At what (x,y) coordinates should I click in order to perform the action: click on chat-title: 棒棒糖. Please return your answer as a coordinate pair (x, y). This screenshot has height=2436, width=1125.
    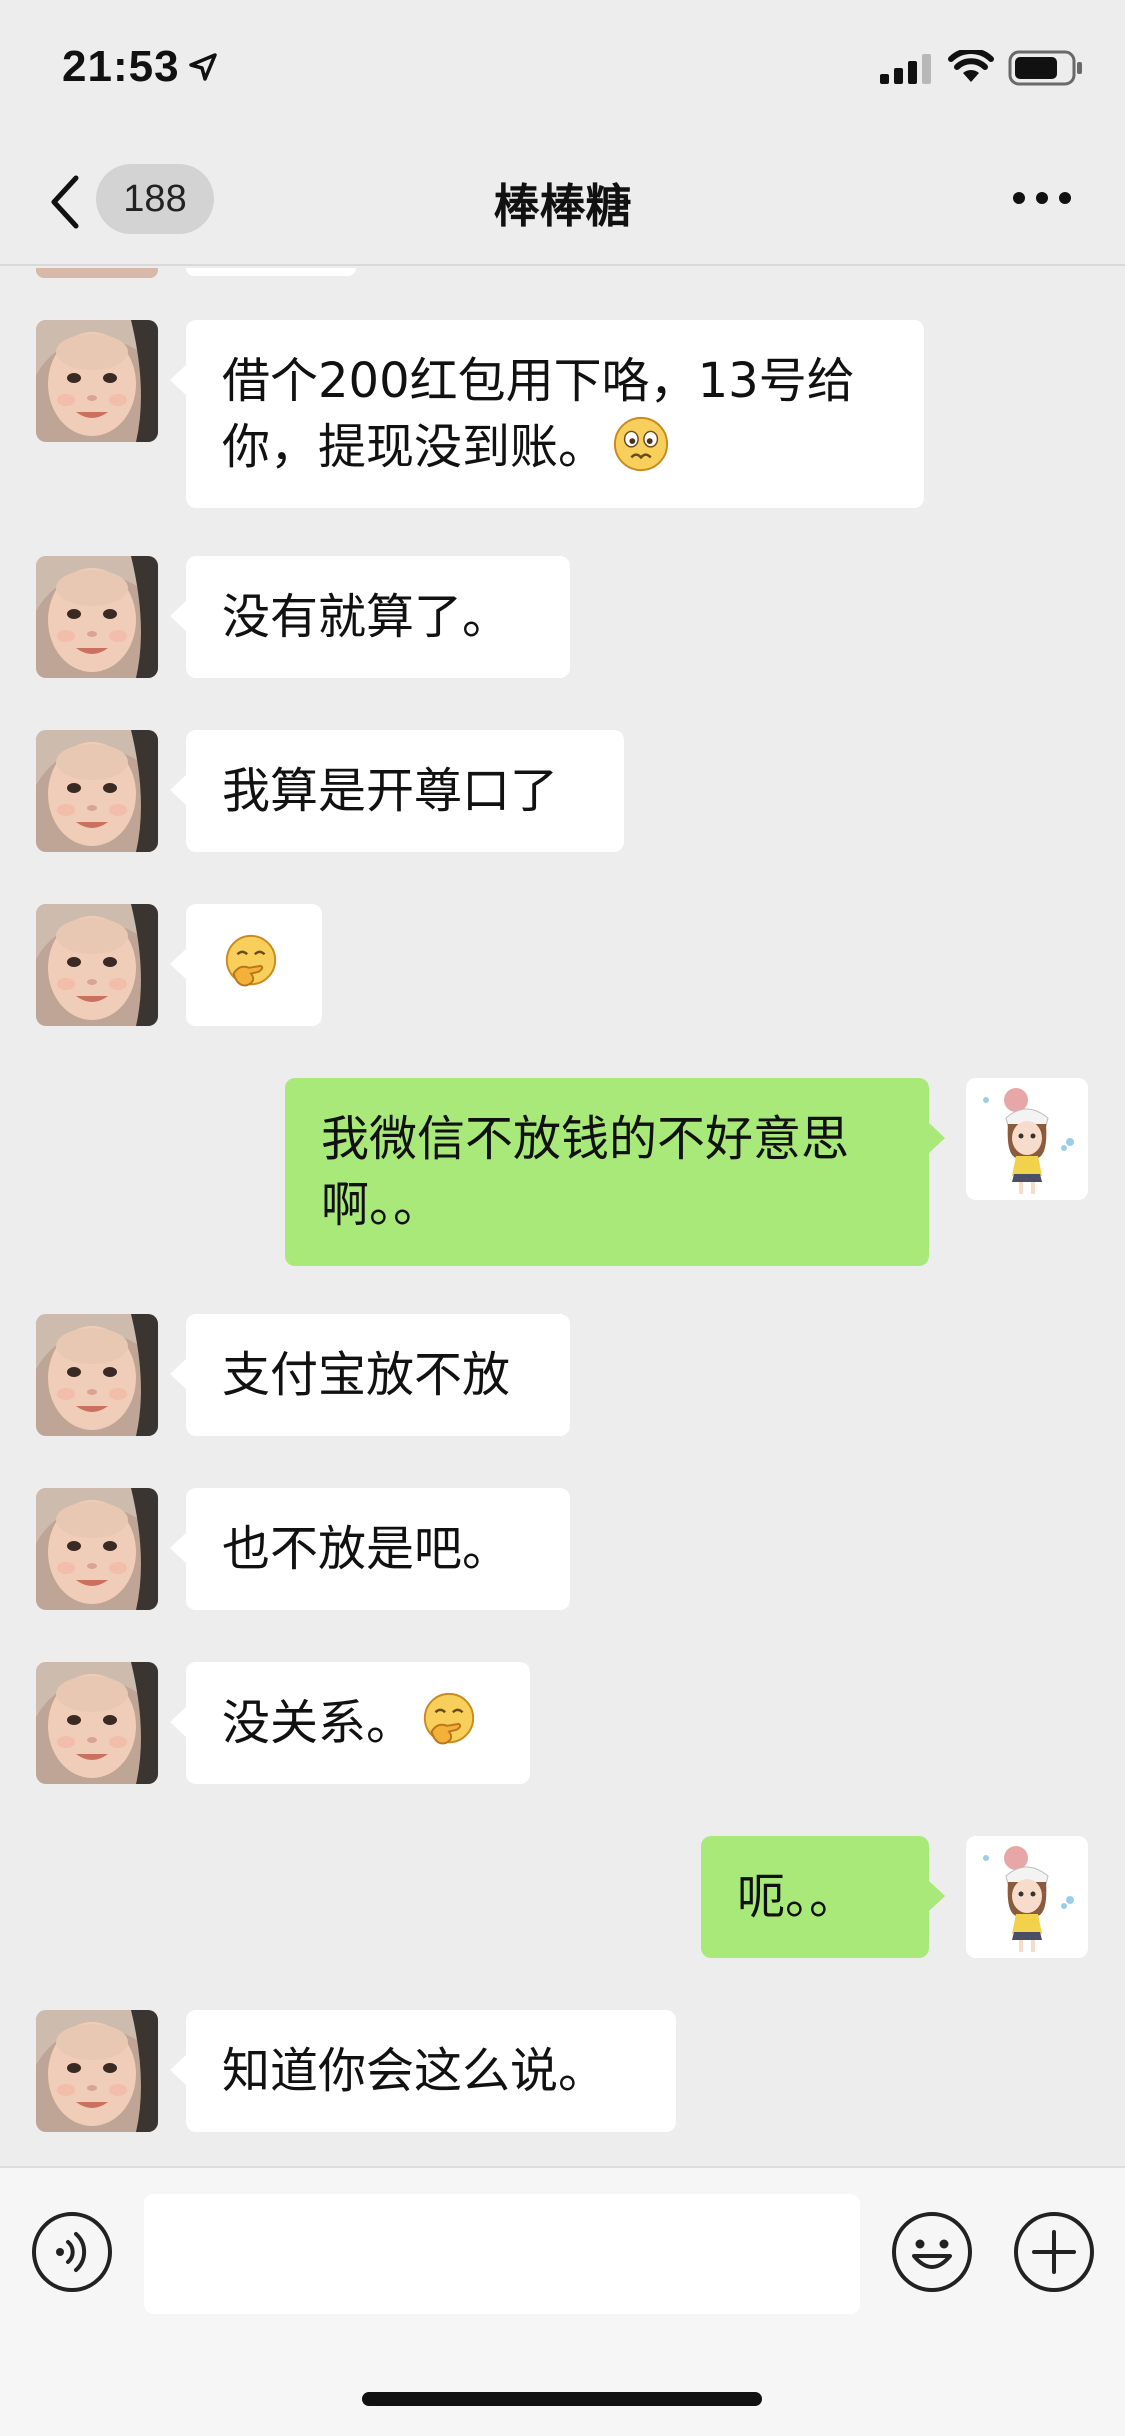
    Looking at the image, I should click on (562, 206).